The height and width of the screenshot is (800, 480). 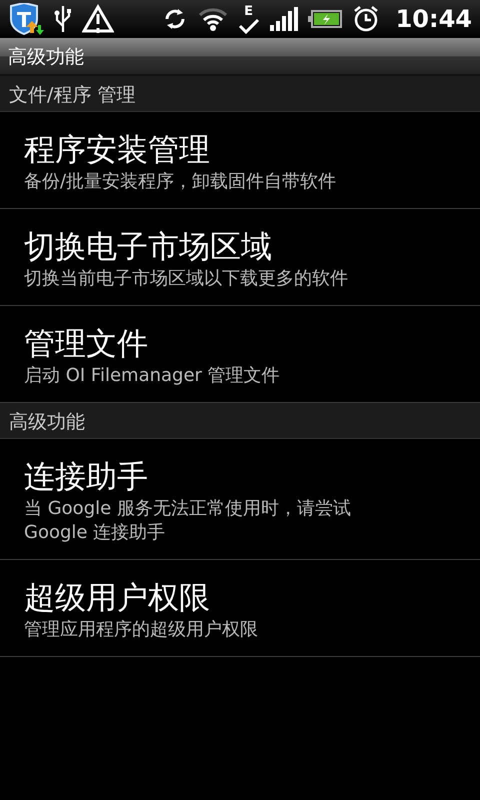 I want to click on item-title: 连接助手, so click(x=240, y=477).